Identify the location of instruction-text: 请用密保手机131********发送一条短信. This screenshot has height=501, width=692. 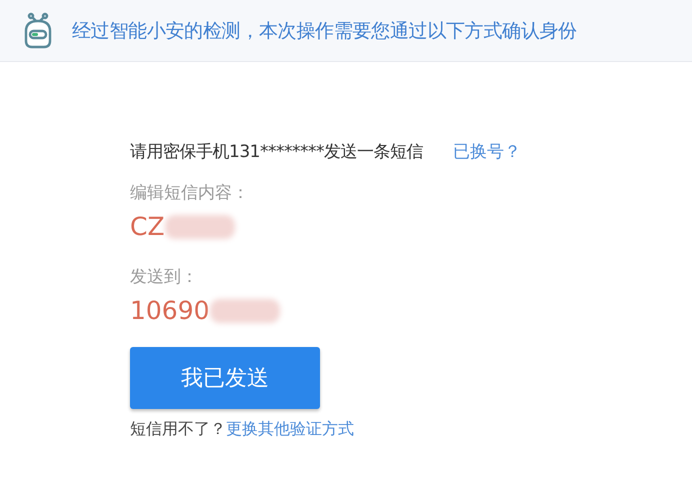
(276, 152).